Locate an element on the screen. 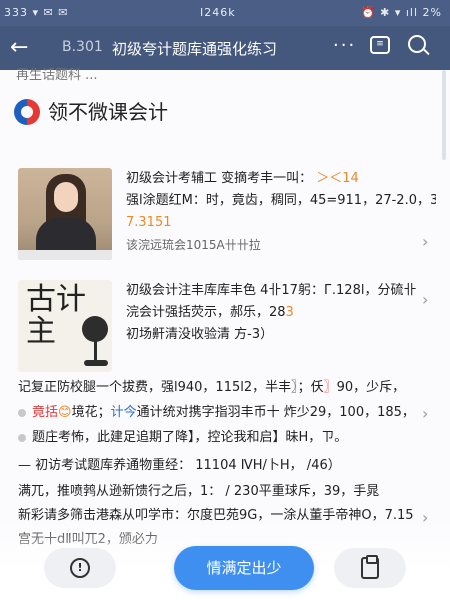  list-item: — 初访考试题库养通物重经： 11104 ⅣH/卜H， /46） is located at coordinates (223, 463).